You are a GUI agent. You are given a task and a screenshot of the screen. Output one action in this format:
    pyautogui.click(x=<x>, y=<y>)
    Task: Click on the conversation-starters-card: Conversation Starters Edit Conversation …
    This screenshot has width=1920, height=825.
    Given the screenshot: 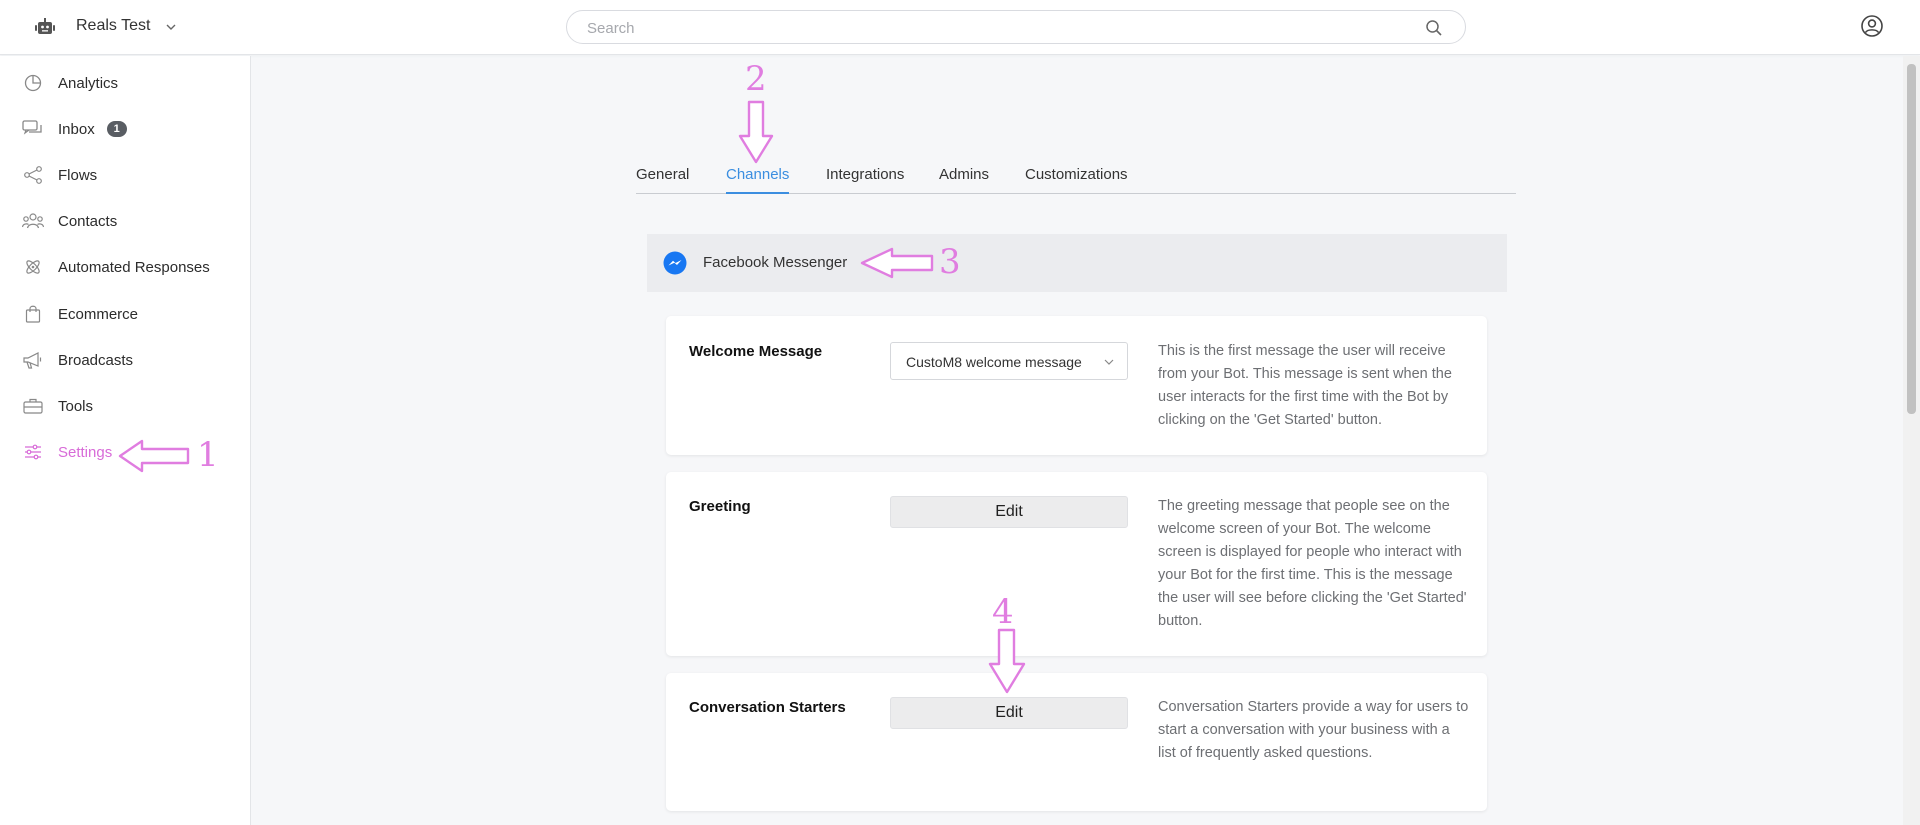 What is the action you would take?
    pyautogui.click(x=1076, y=742)
    